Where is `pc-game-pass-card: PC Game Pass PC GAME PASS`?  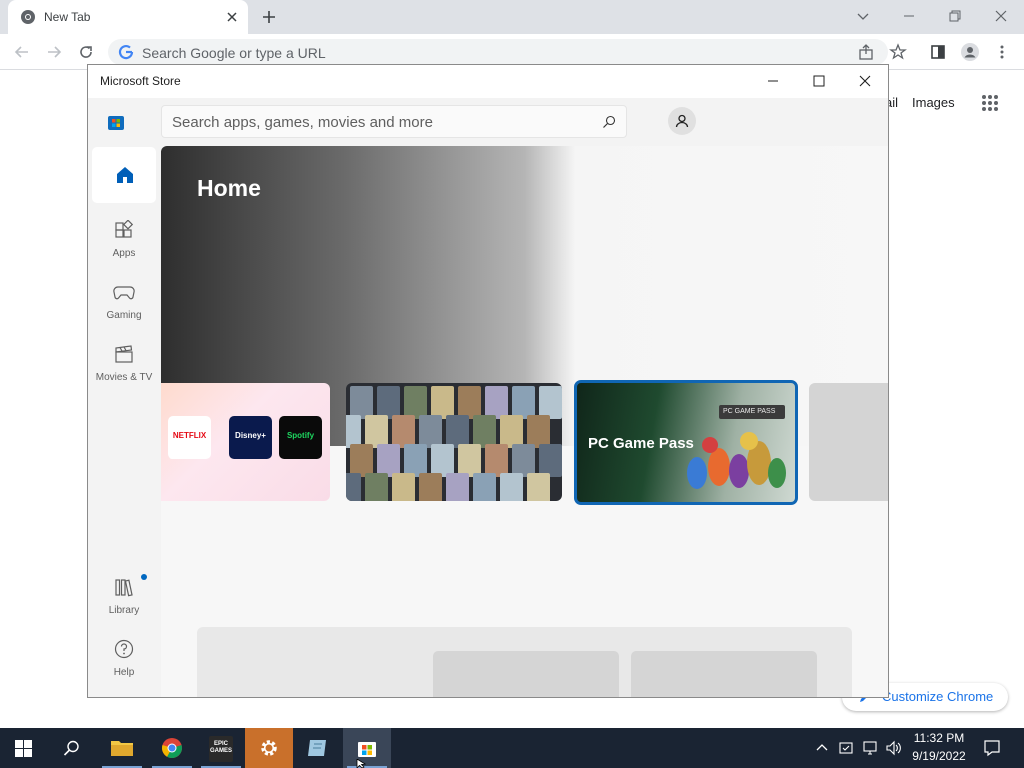
pc-game-pass-card: PC Game Pass PC GAME PASS is located at coordinates (686, 442).